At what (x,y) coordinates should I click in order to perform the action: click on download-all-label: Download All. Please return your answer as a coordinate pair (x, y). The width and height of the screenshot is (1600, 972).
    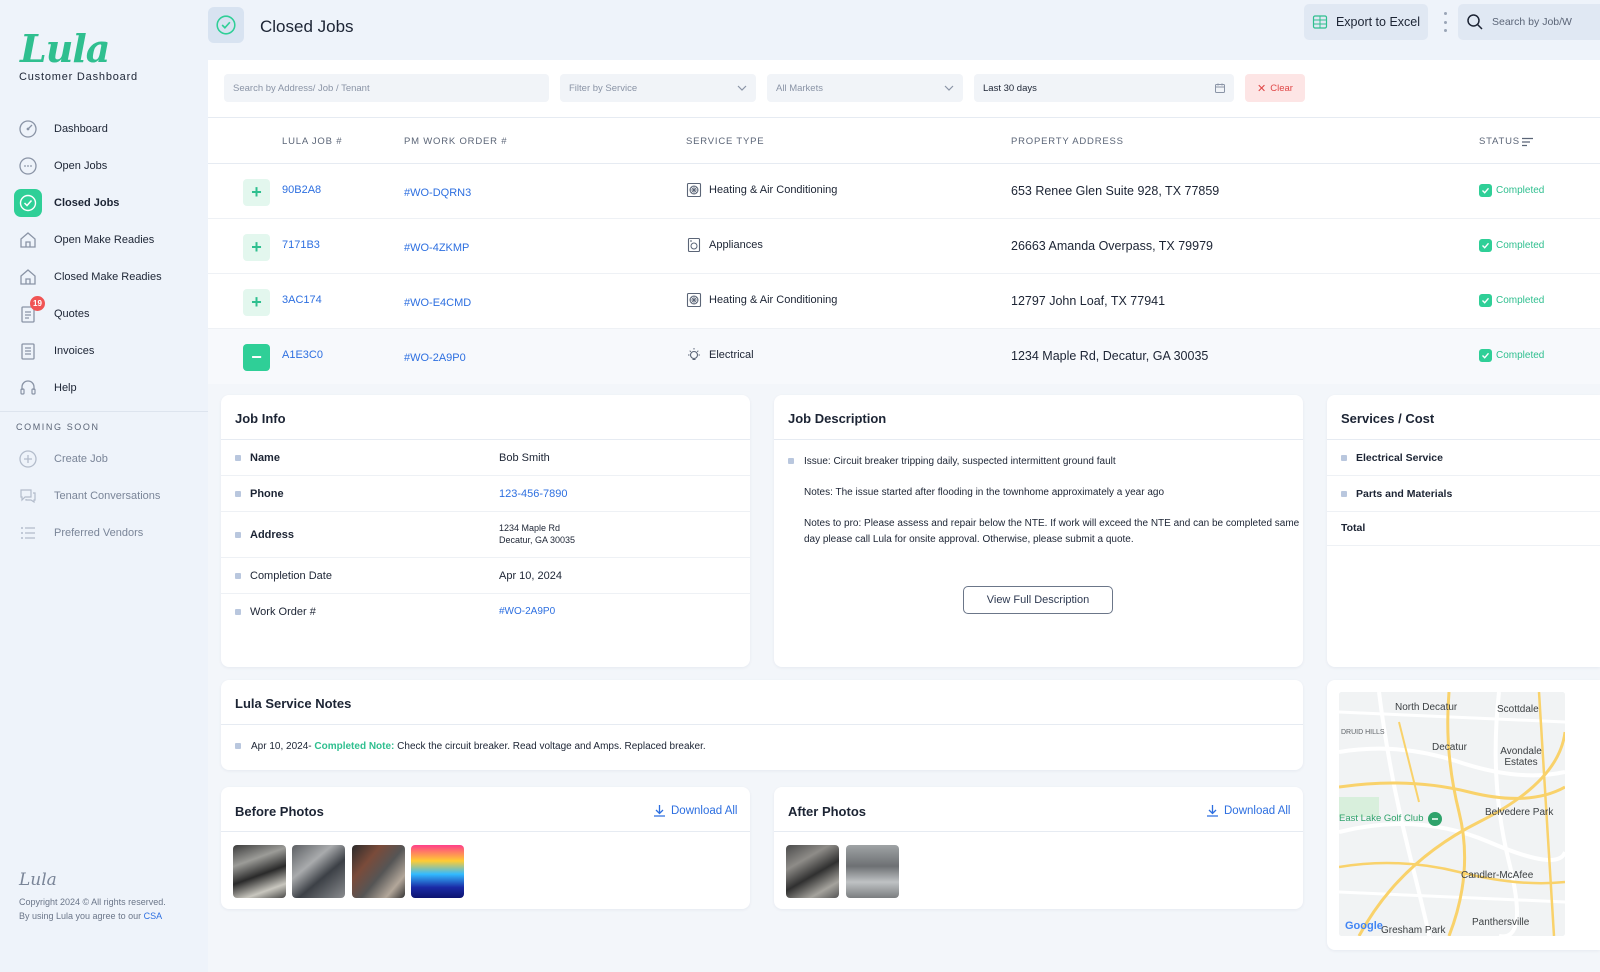
    Looking at the image, I should click on (704, 810).